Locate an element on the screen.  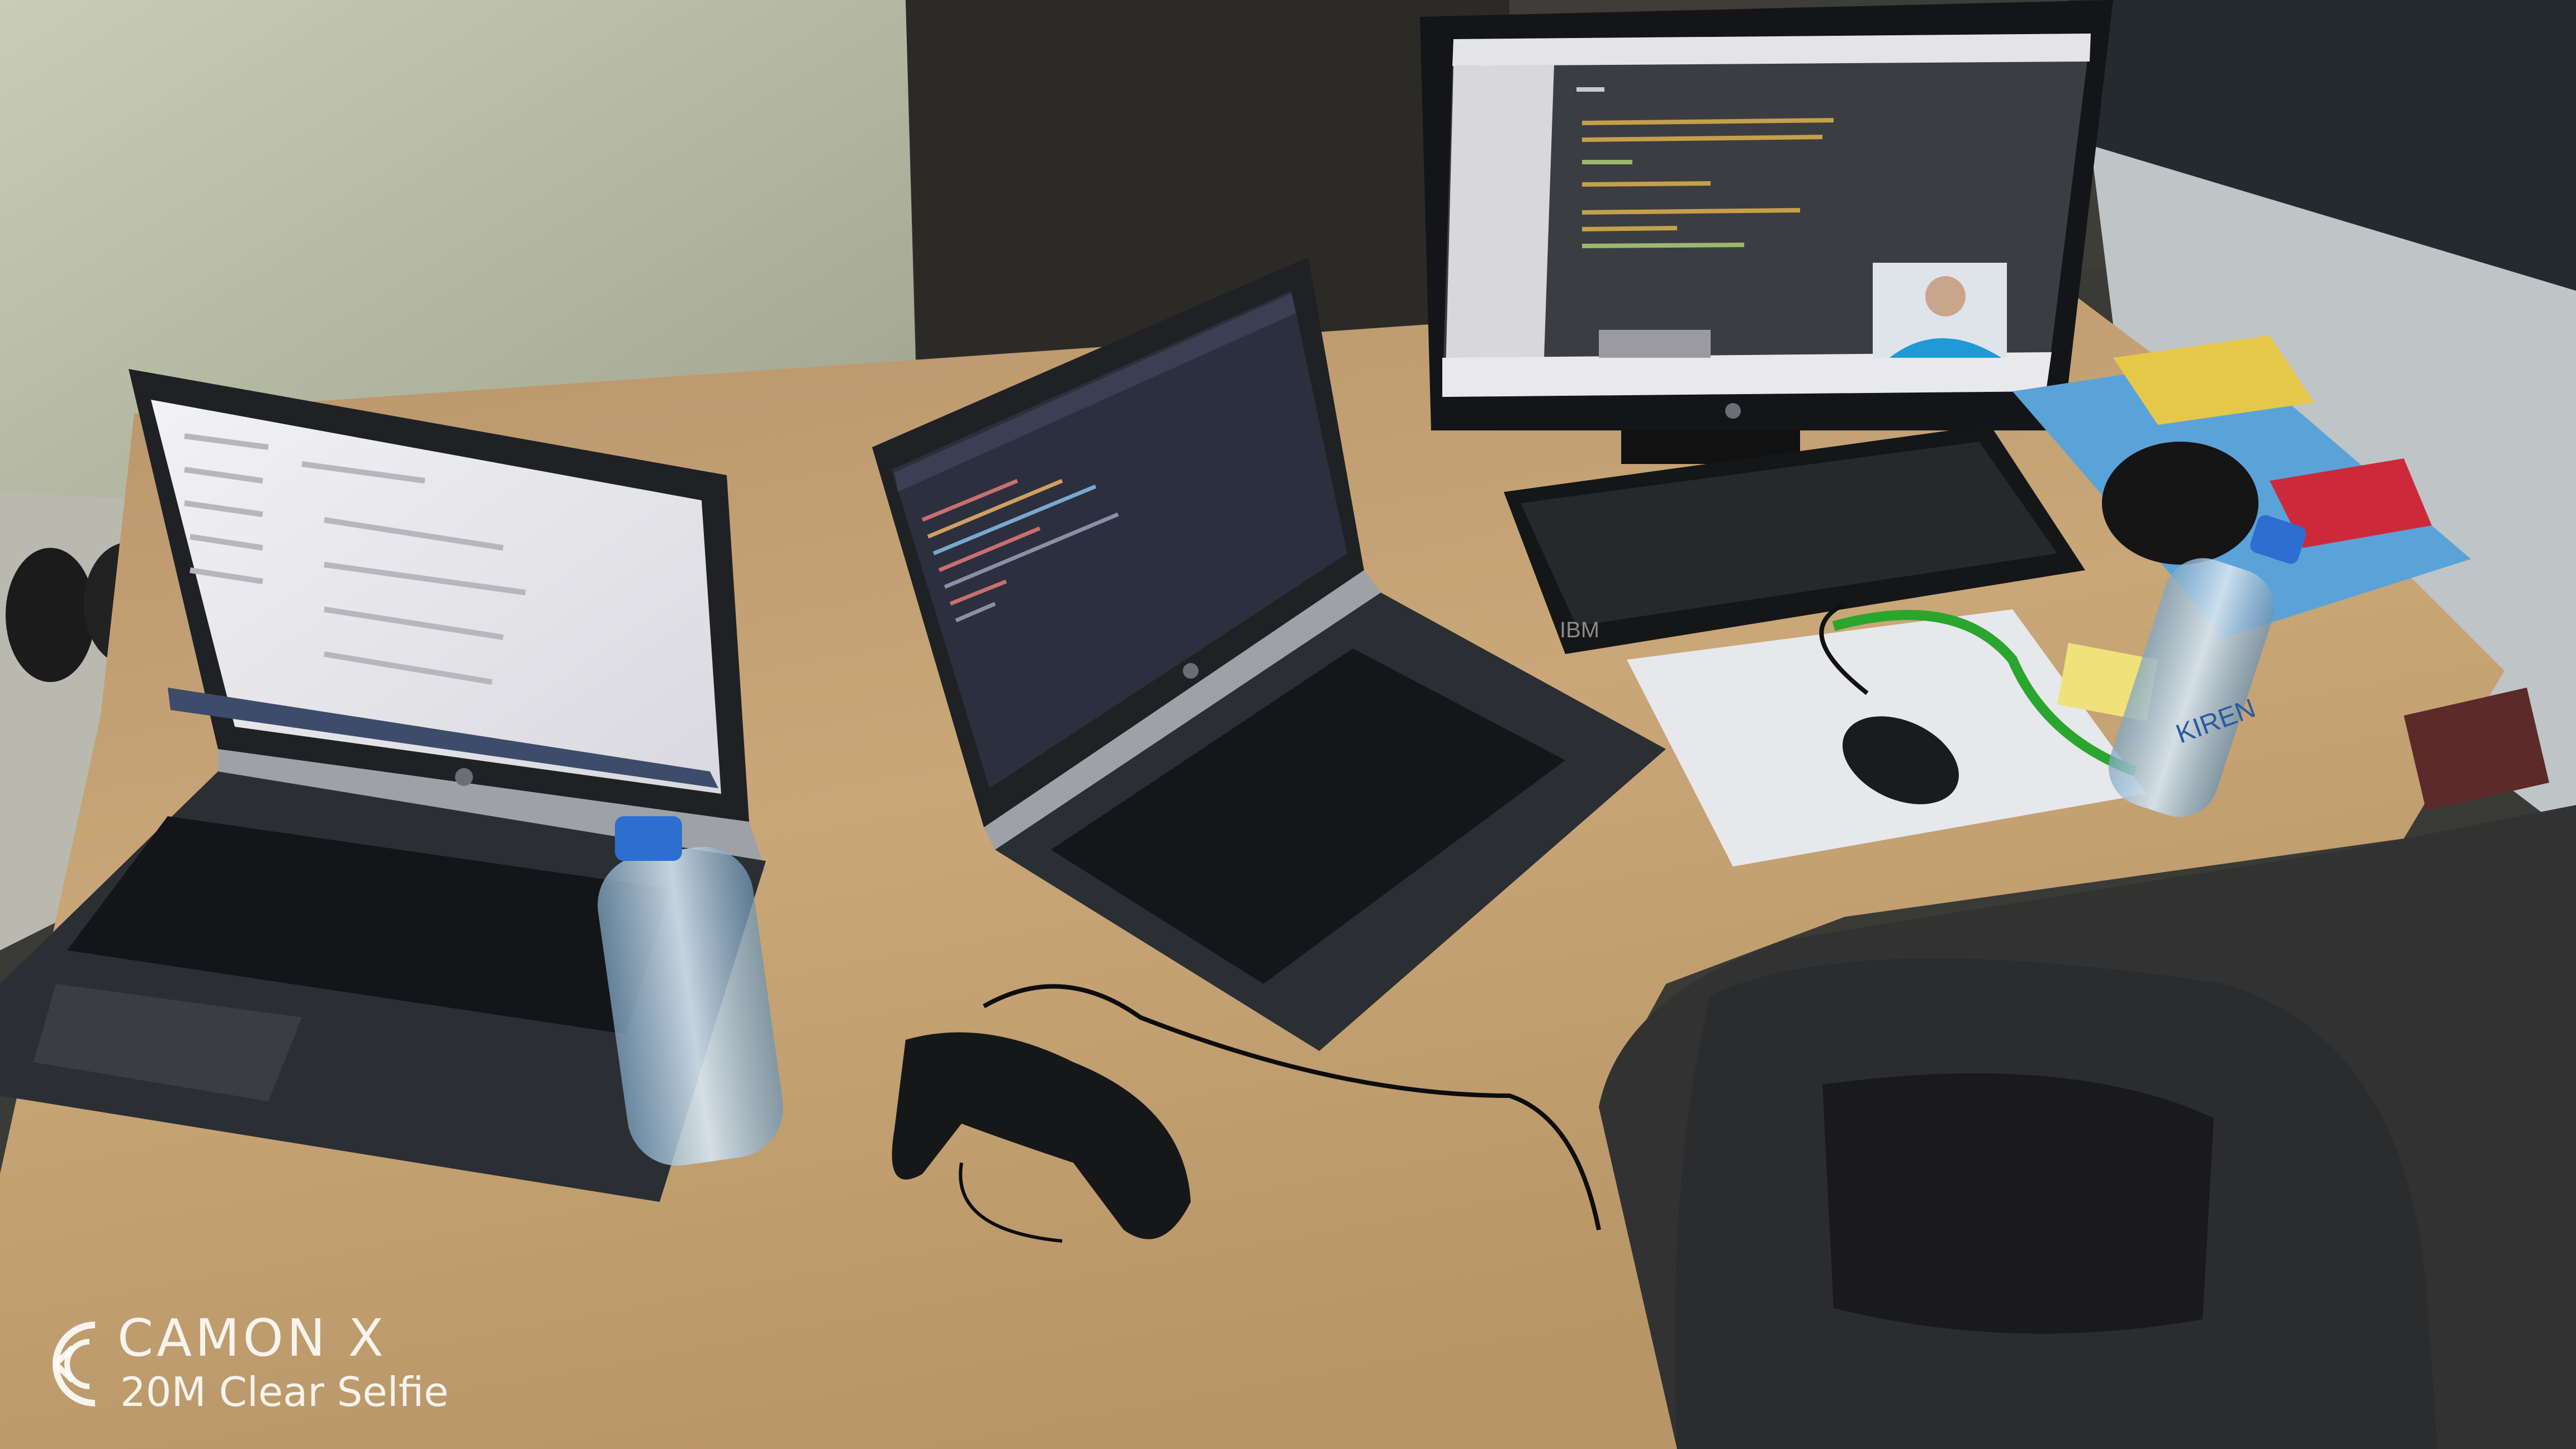
camera-watermark: CAMON X 20M Clear Selfie is located at coordinates (285, 1367).